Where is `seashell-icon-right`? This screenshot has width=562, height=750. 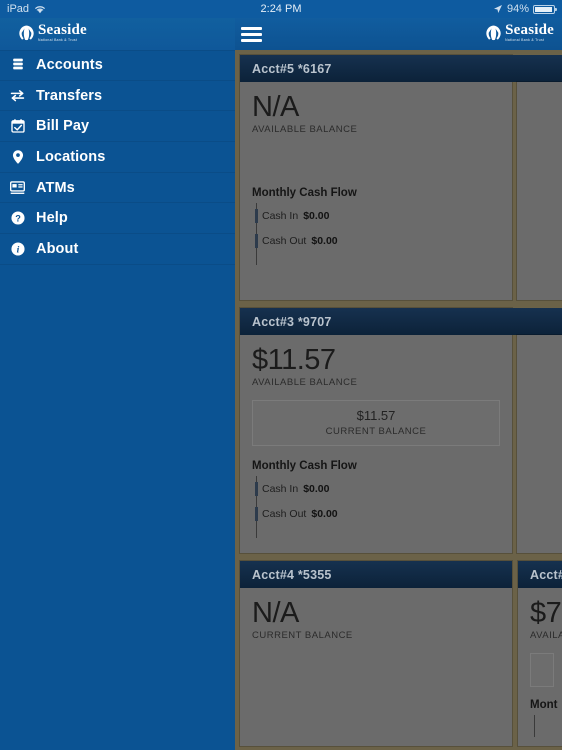
seashell-icon-right is located at coordinates (493, 33).